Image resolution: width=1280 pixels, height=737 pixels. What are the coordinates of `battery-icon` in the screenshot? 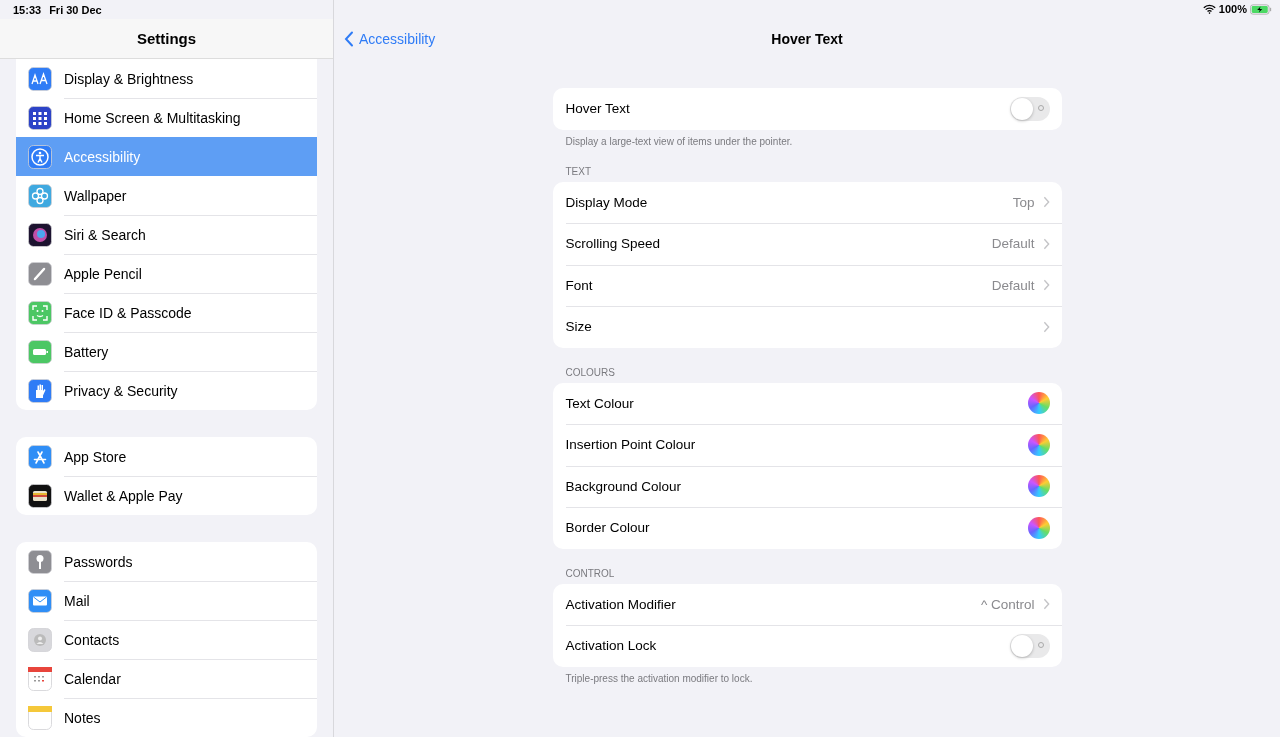 It's located at (40, 351).